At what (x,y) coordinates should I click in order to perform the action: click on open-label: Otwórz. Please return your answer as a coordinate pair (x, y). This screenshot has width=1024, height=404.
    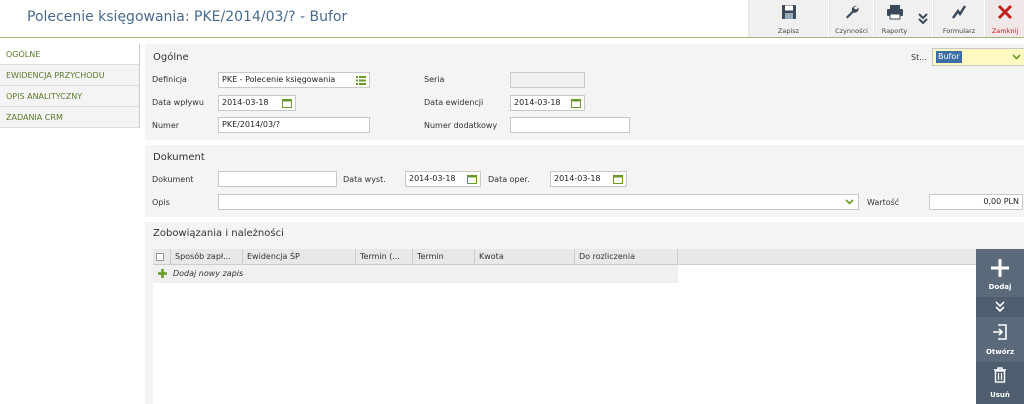
    Looking at the image, I should click on (1000, 352).